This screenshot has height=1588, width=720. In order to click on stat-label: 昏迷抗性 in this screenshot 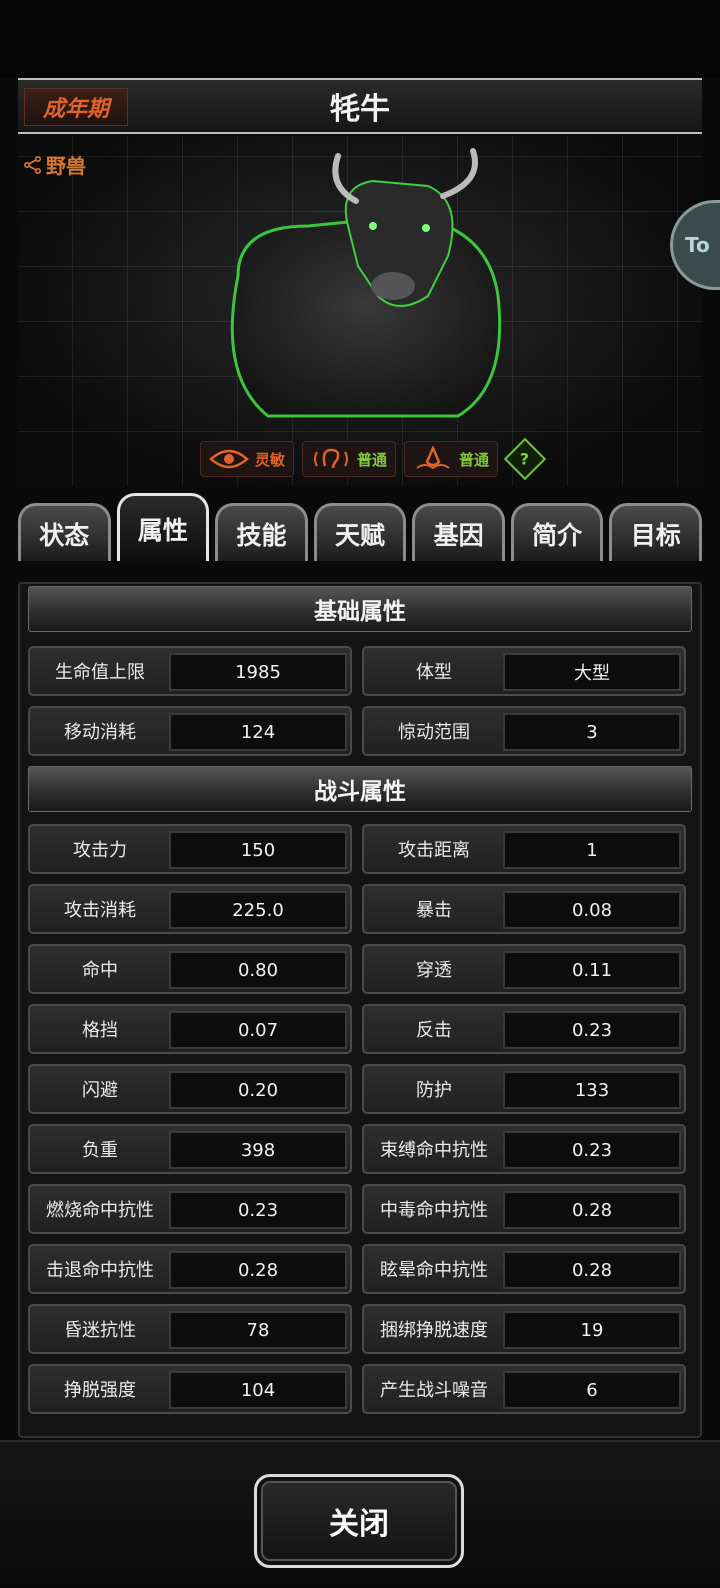, I will do `click(100, 1330)`.